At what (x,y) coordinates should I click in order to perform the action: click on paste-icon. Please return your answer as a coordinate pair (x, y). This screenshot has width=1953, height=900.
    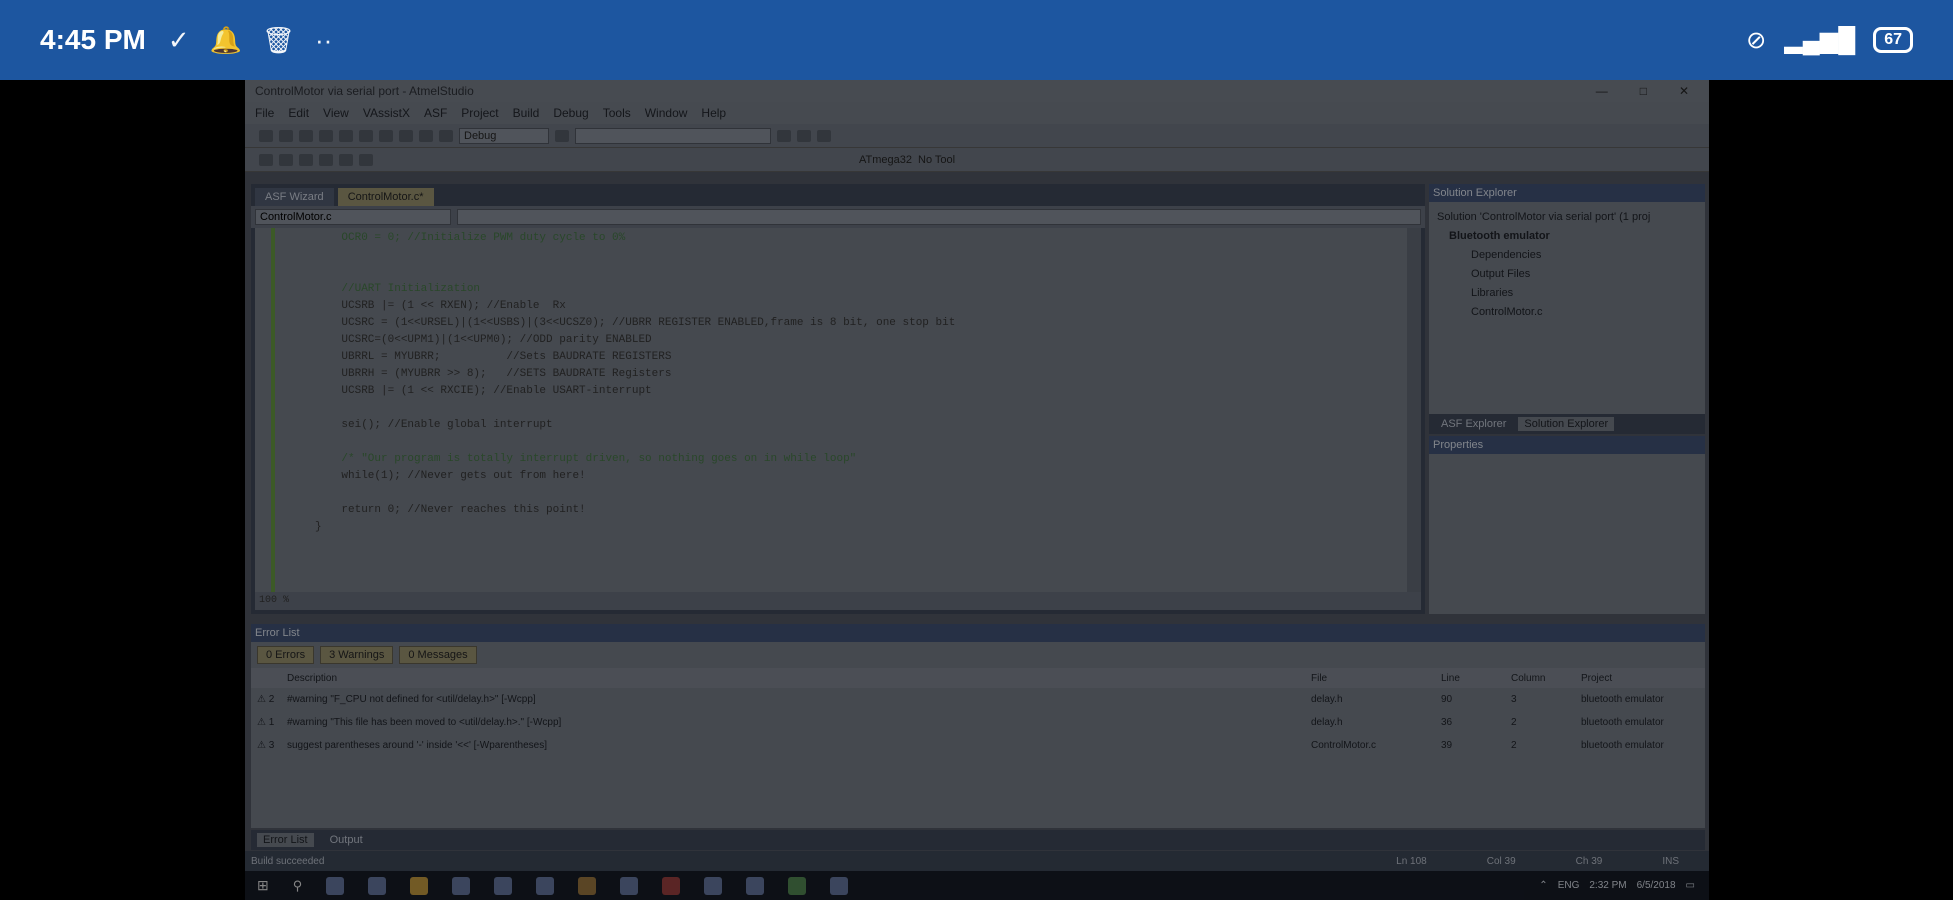
    Looking at the image, I should click on (386, 135).